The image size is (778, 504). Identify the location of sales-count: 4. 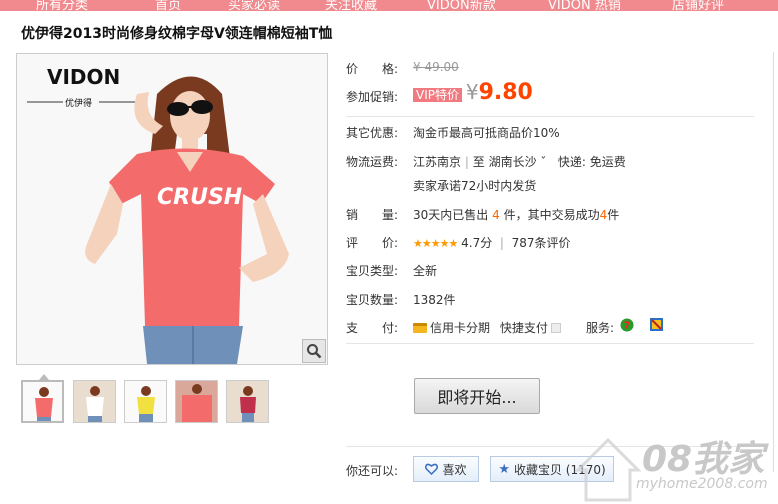
(496, 215).